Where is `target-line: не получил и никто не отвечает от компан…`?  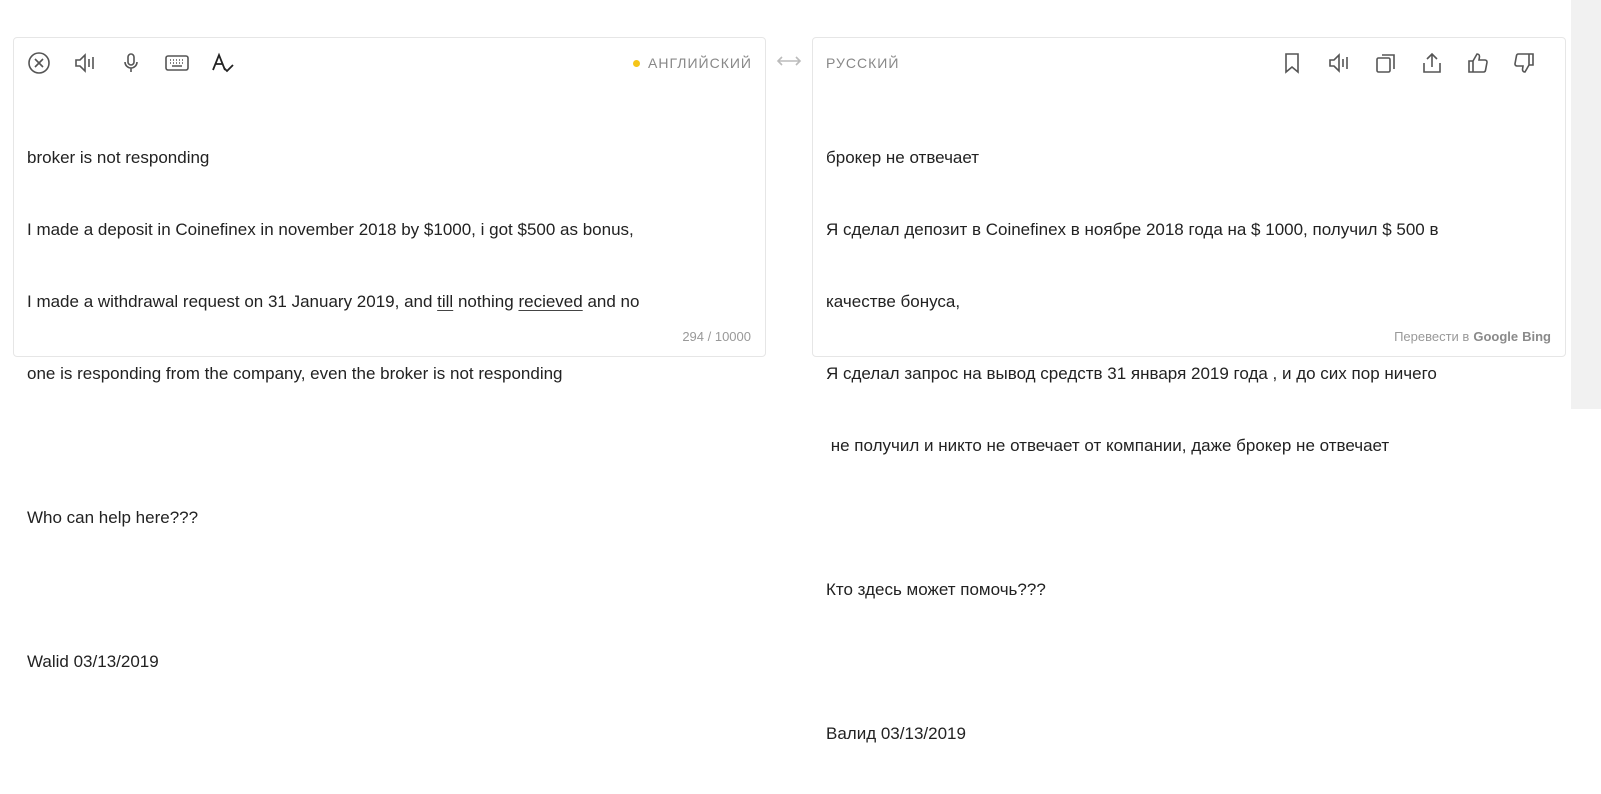 target-line: не получил и никто не отвечает от компан… is located at coordinates (1108, 445).